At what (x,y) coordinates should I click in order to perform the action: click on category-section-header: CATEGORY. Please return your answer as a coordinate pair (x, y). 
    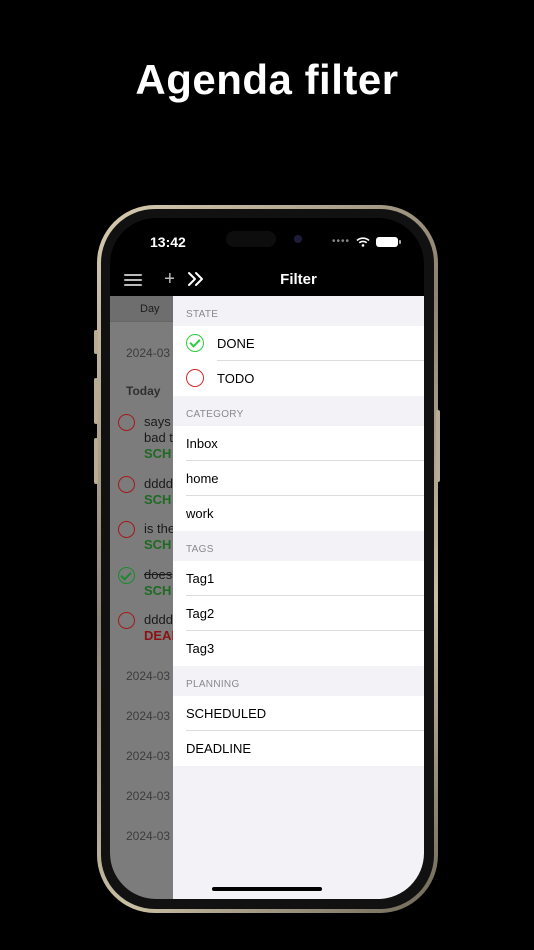
    Looking at the image, I should click on (215, 414).